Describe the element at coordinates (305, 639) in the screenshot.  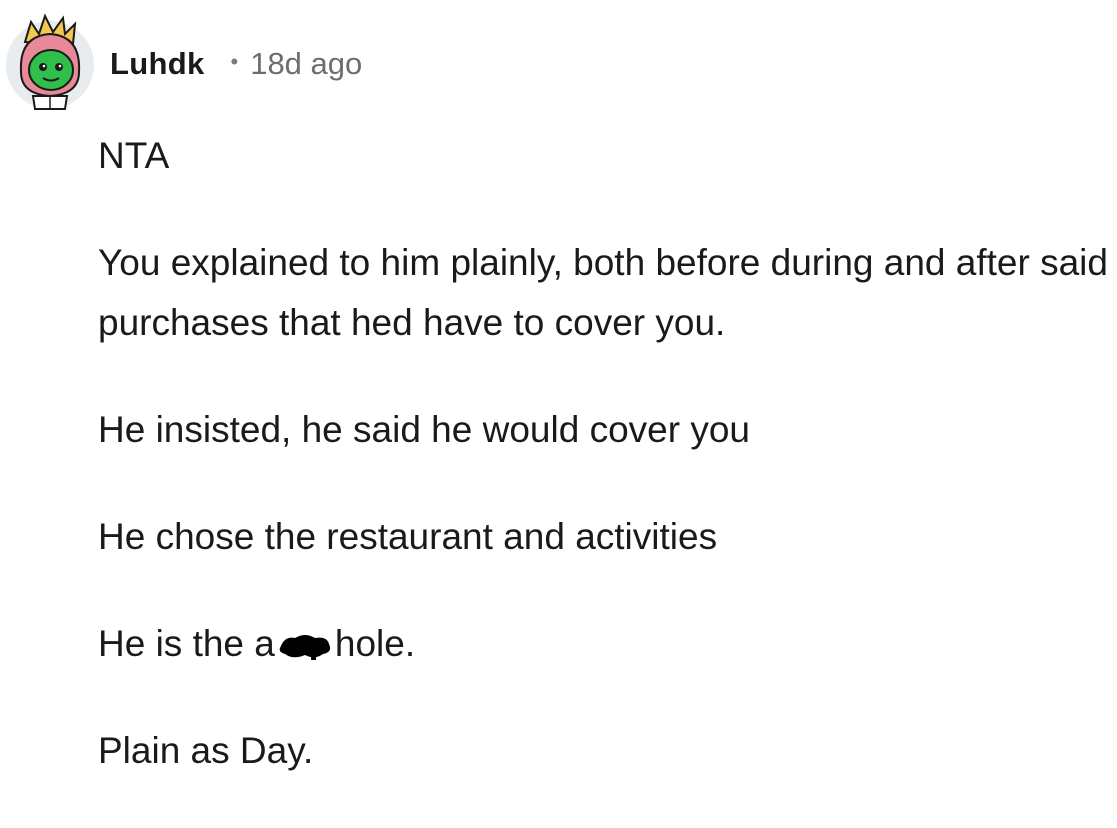
I see `scribble-censor-icon` at that location.